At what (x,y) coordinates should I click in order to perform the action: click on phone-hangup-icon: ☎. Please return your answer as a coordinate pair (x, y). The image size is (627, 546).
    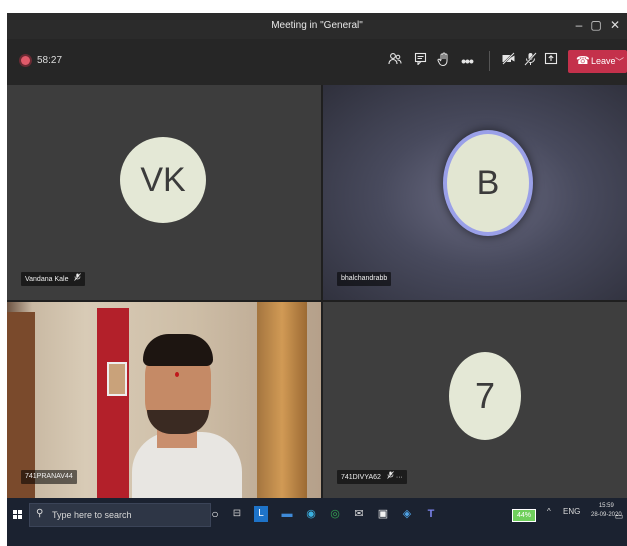
    Looking at the image, I should click on (583, 61).